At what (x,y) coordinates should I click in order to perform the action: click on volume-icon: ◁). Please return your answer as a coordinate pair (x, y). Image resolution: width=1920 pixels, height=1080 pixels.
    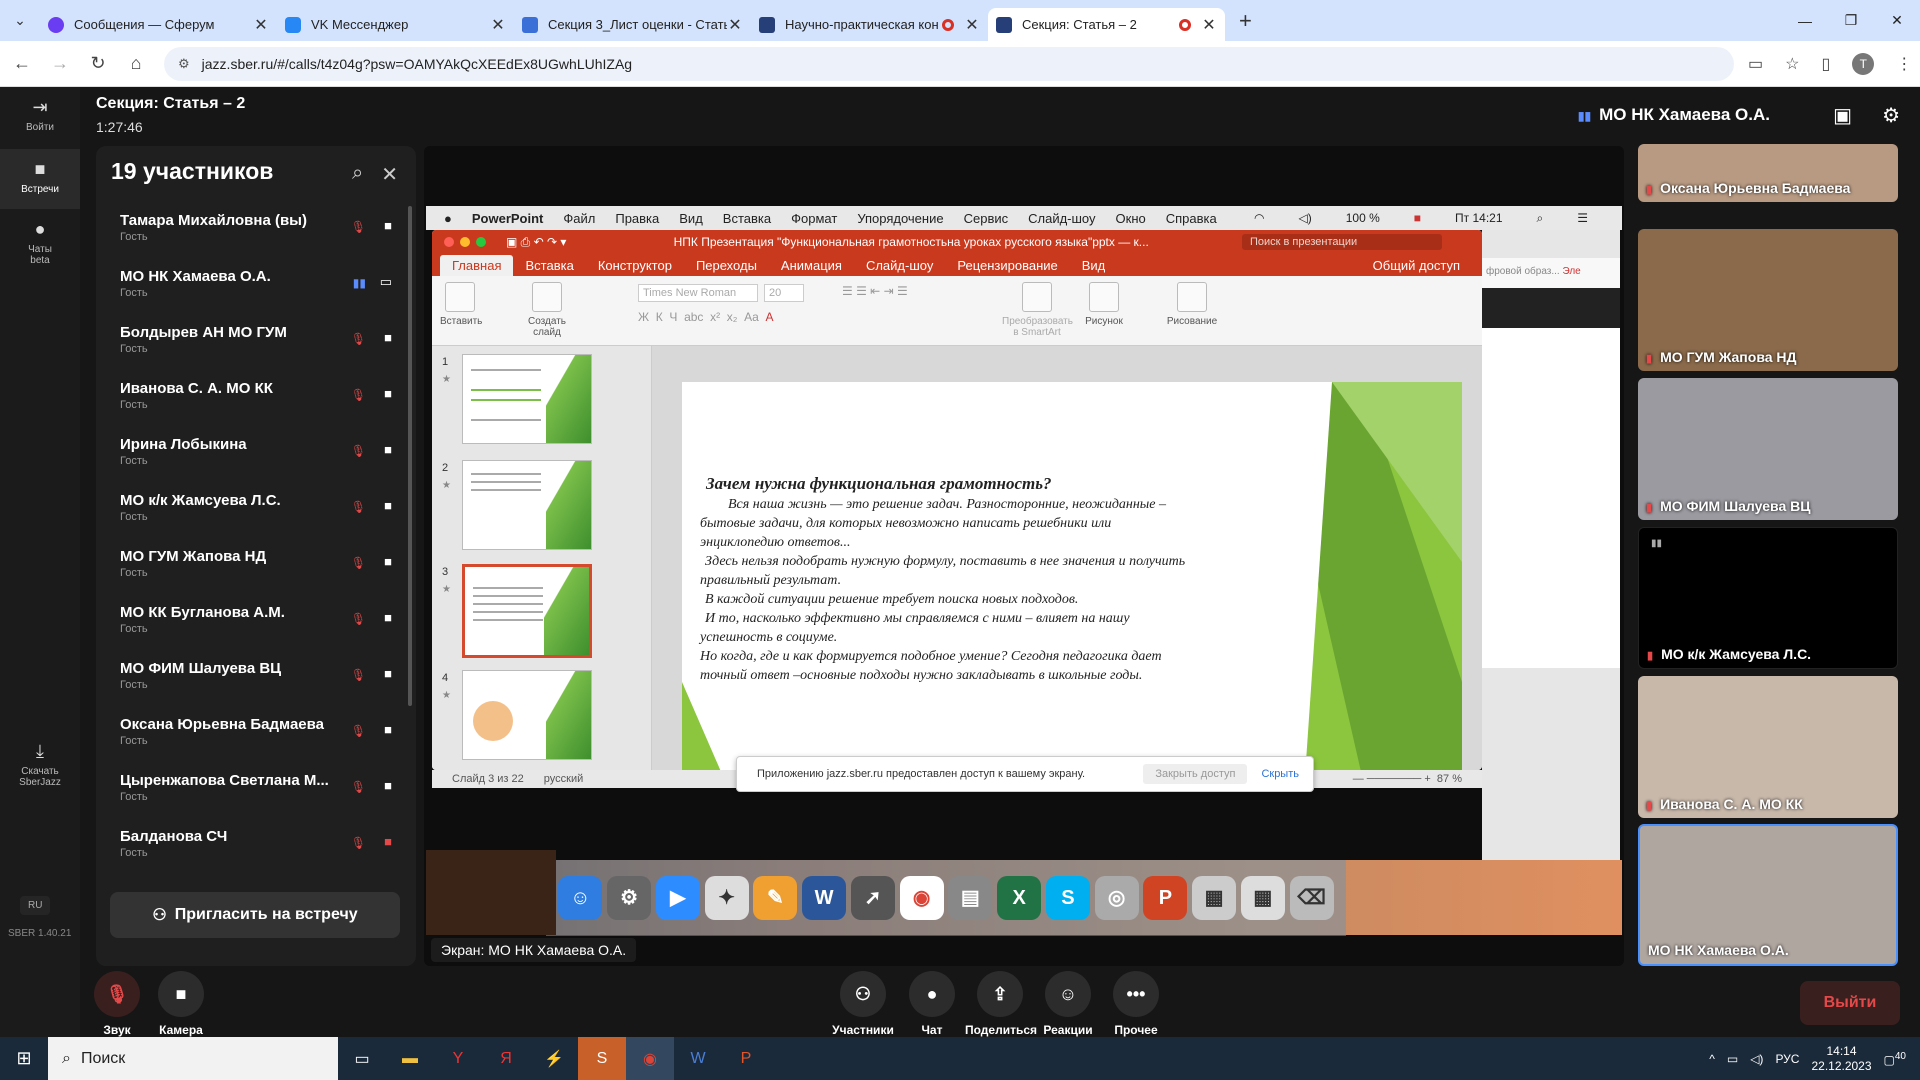
    Looking at the image, I should click on (1756, 1059).